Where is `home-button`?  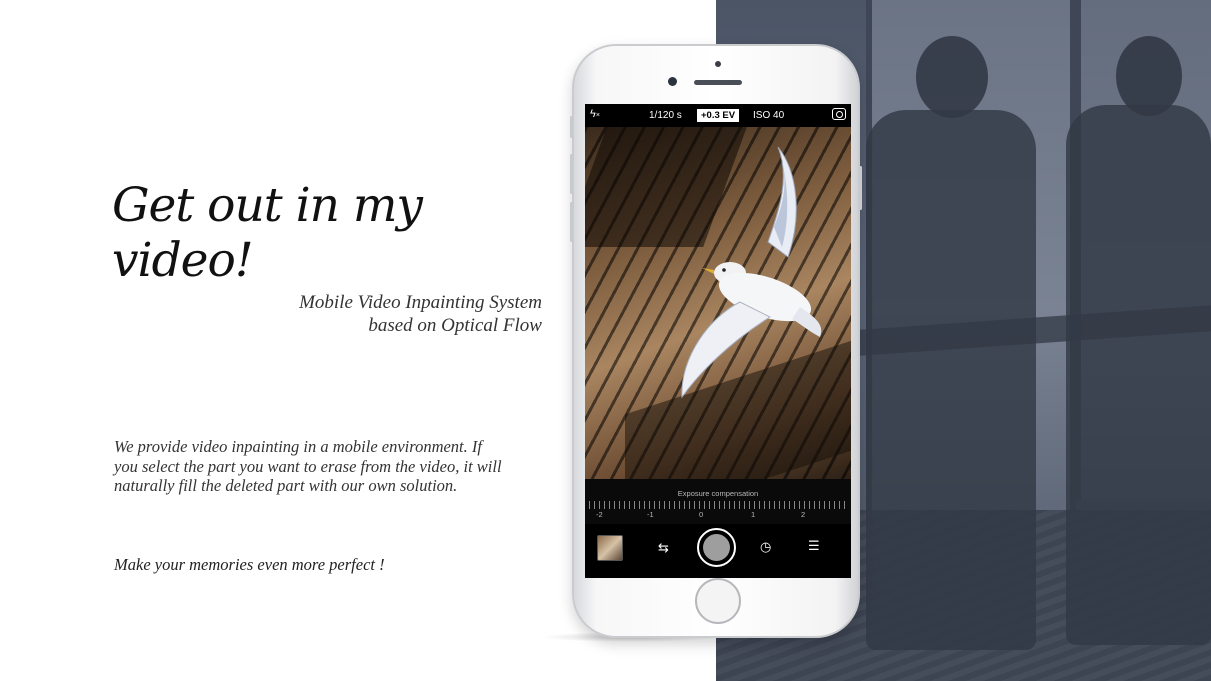 home-button is located at coordinates (718, 601).